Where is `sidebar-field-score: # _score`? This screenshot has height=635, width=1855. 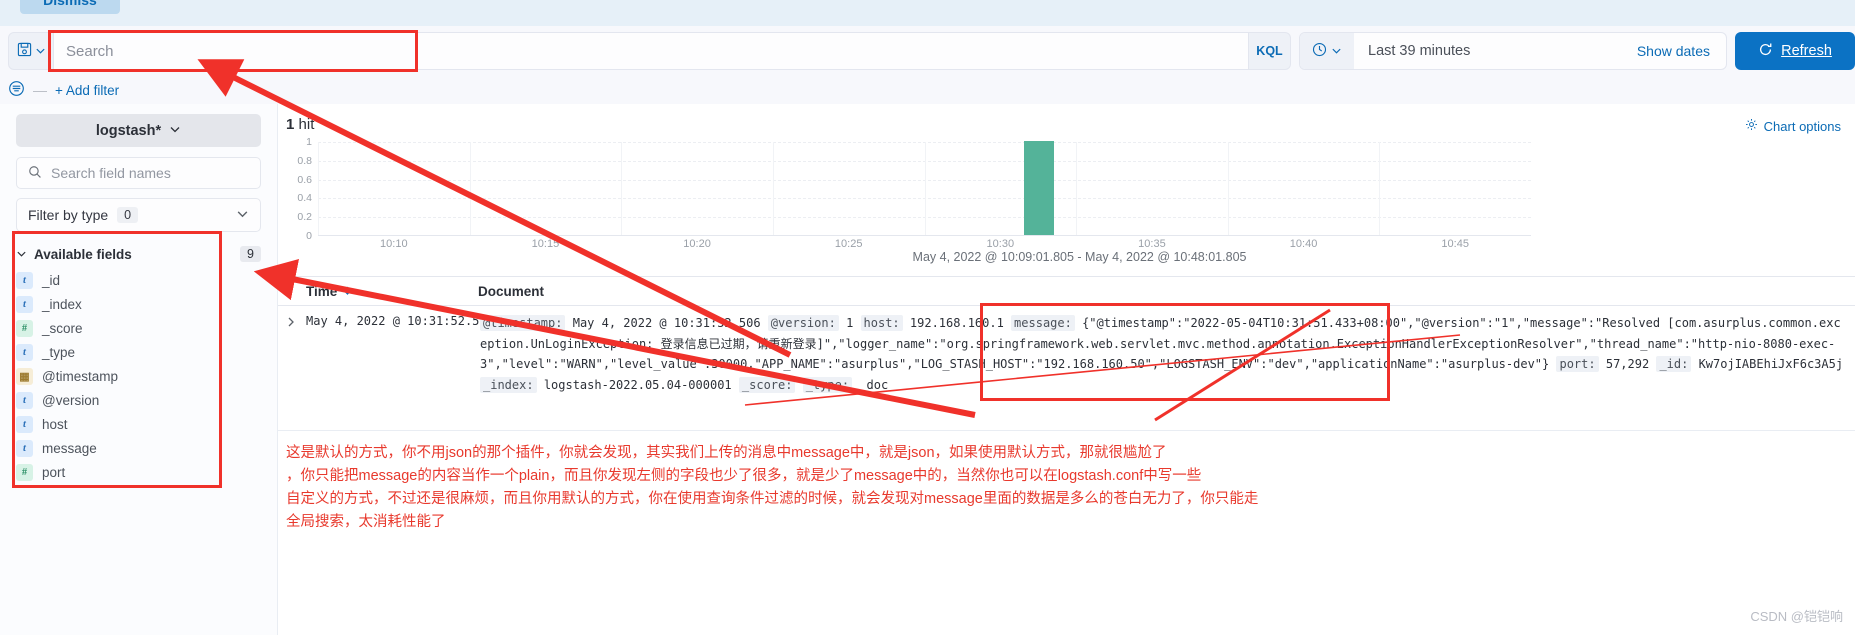
sidebar-field-score: # _score is located at coordinates (138, 328).